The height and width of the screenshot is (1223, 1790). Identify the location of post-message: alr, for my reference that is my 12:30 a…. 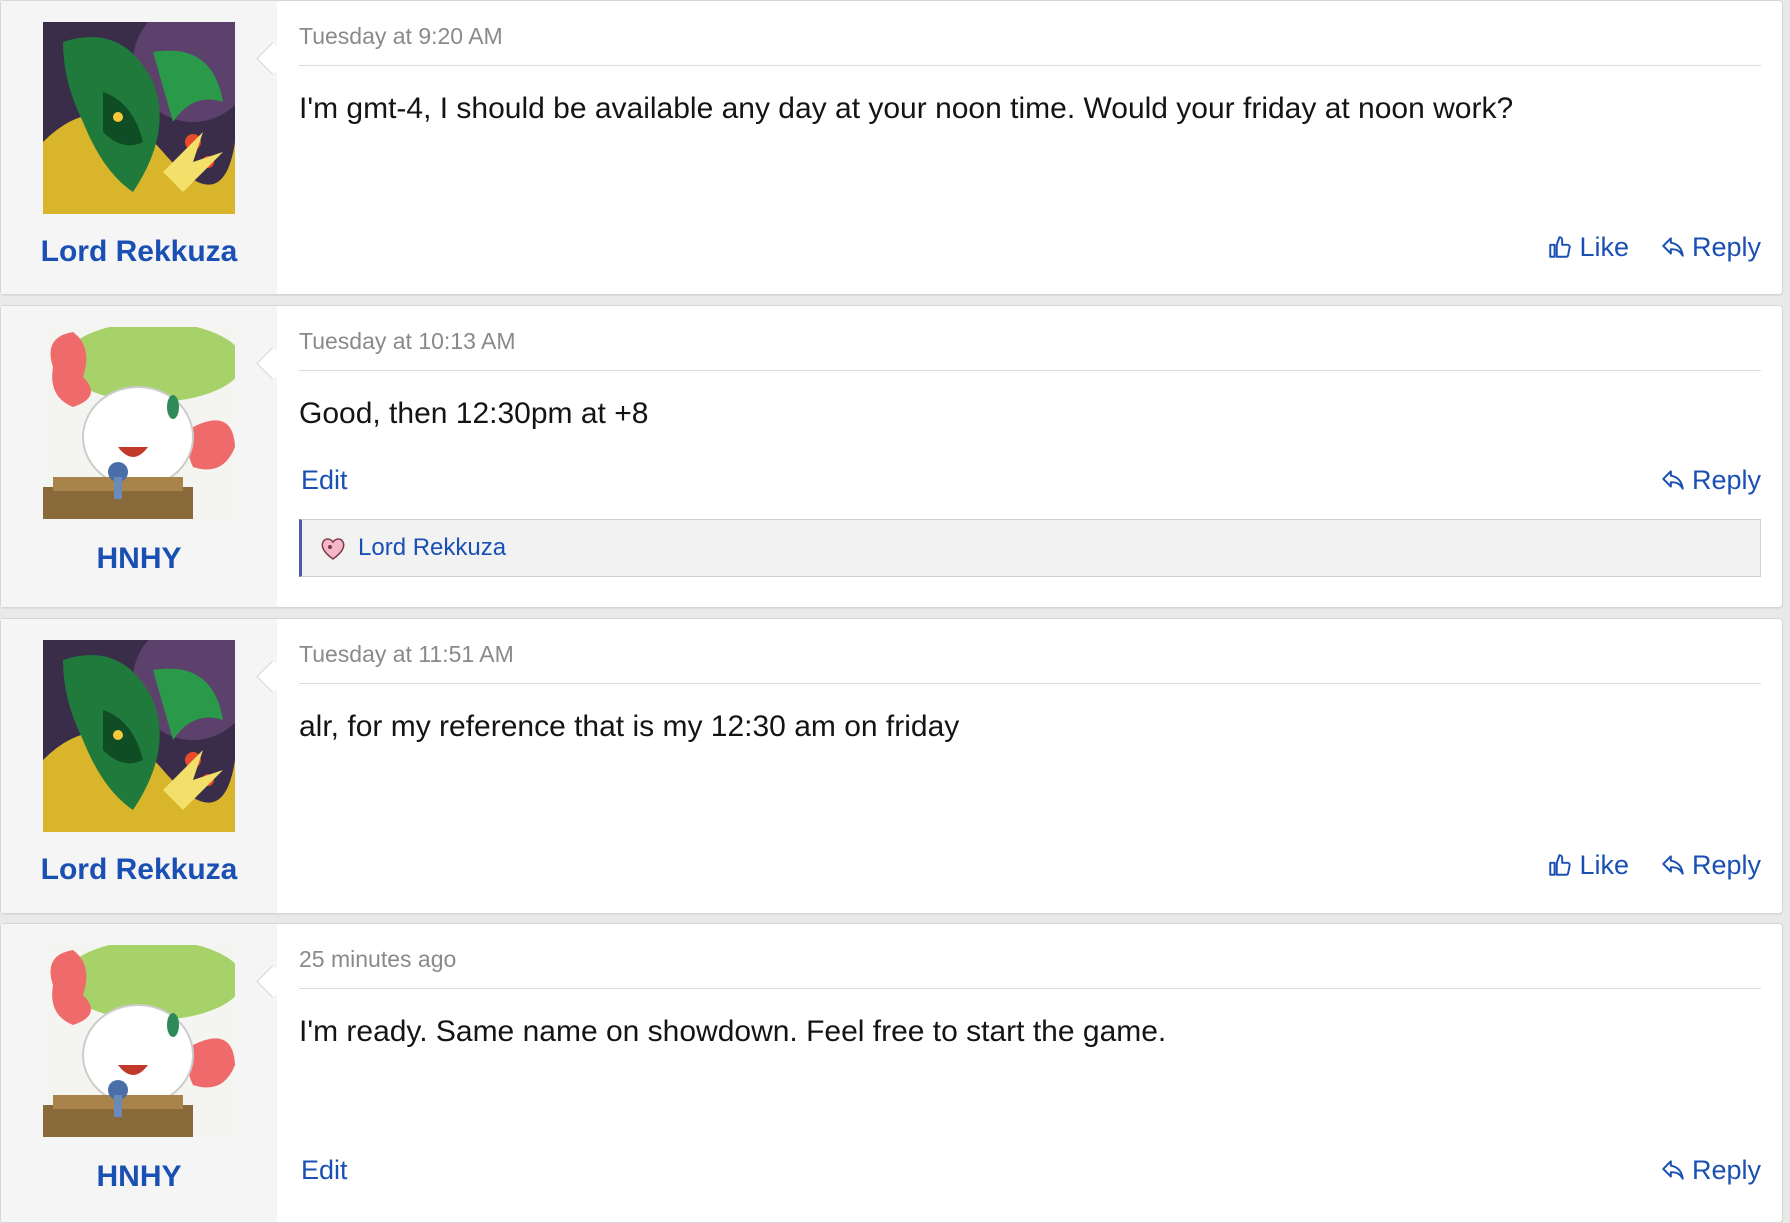
(629, 726).